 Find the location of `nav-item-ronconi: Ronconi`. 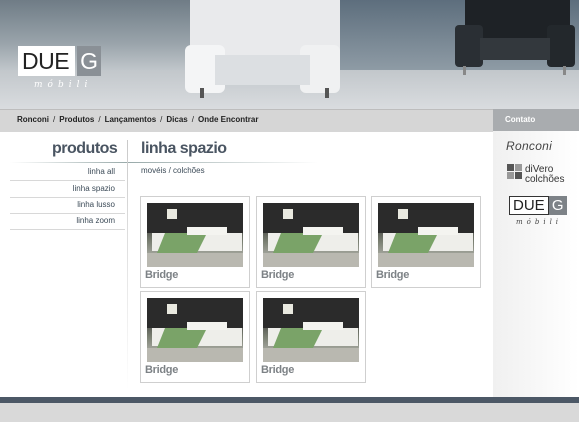

nav-item-ronconi: Ronconi is located at coordinates (33, 119).